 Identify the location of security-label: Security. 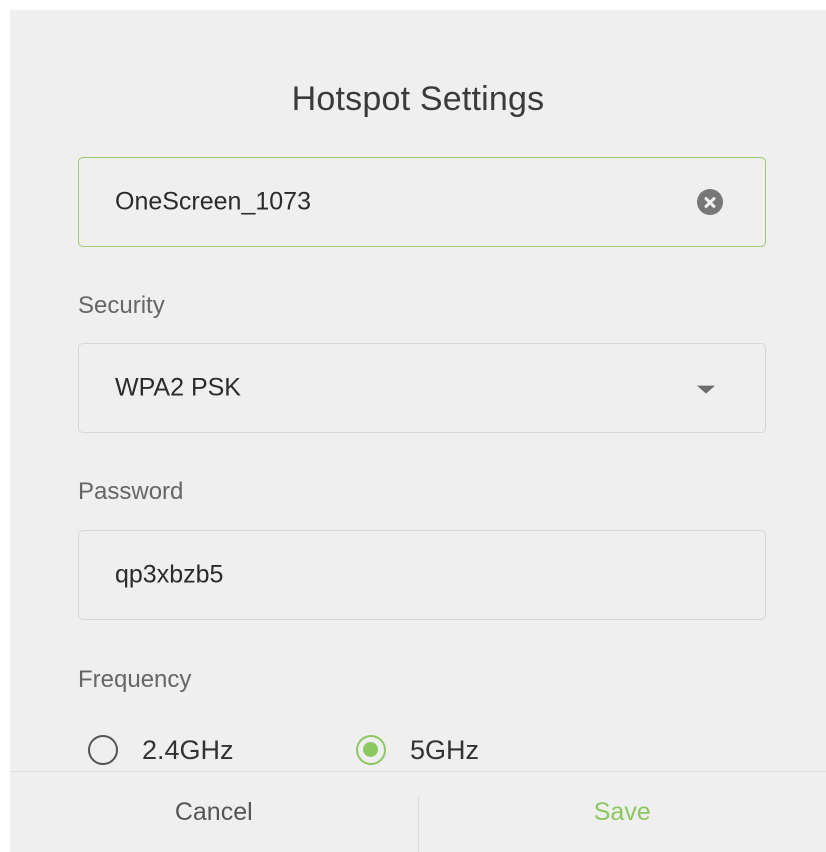
(121, 305).